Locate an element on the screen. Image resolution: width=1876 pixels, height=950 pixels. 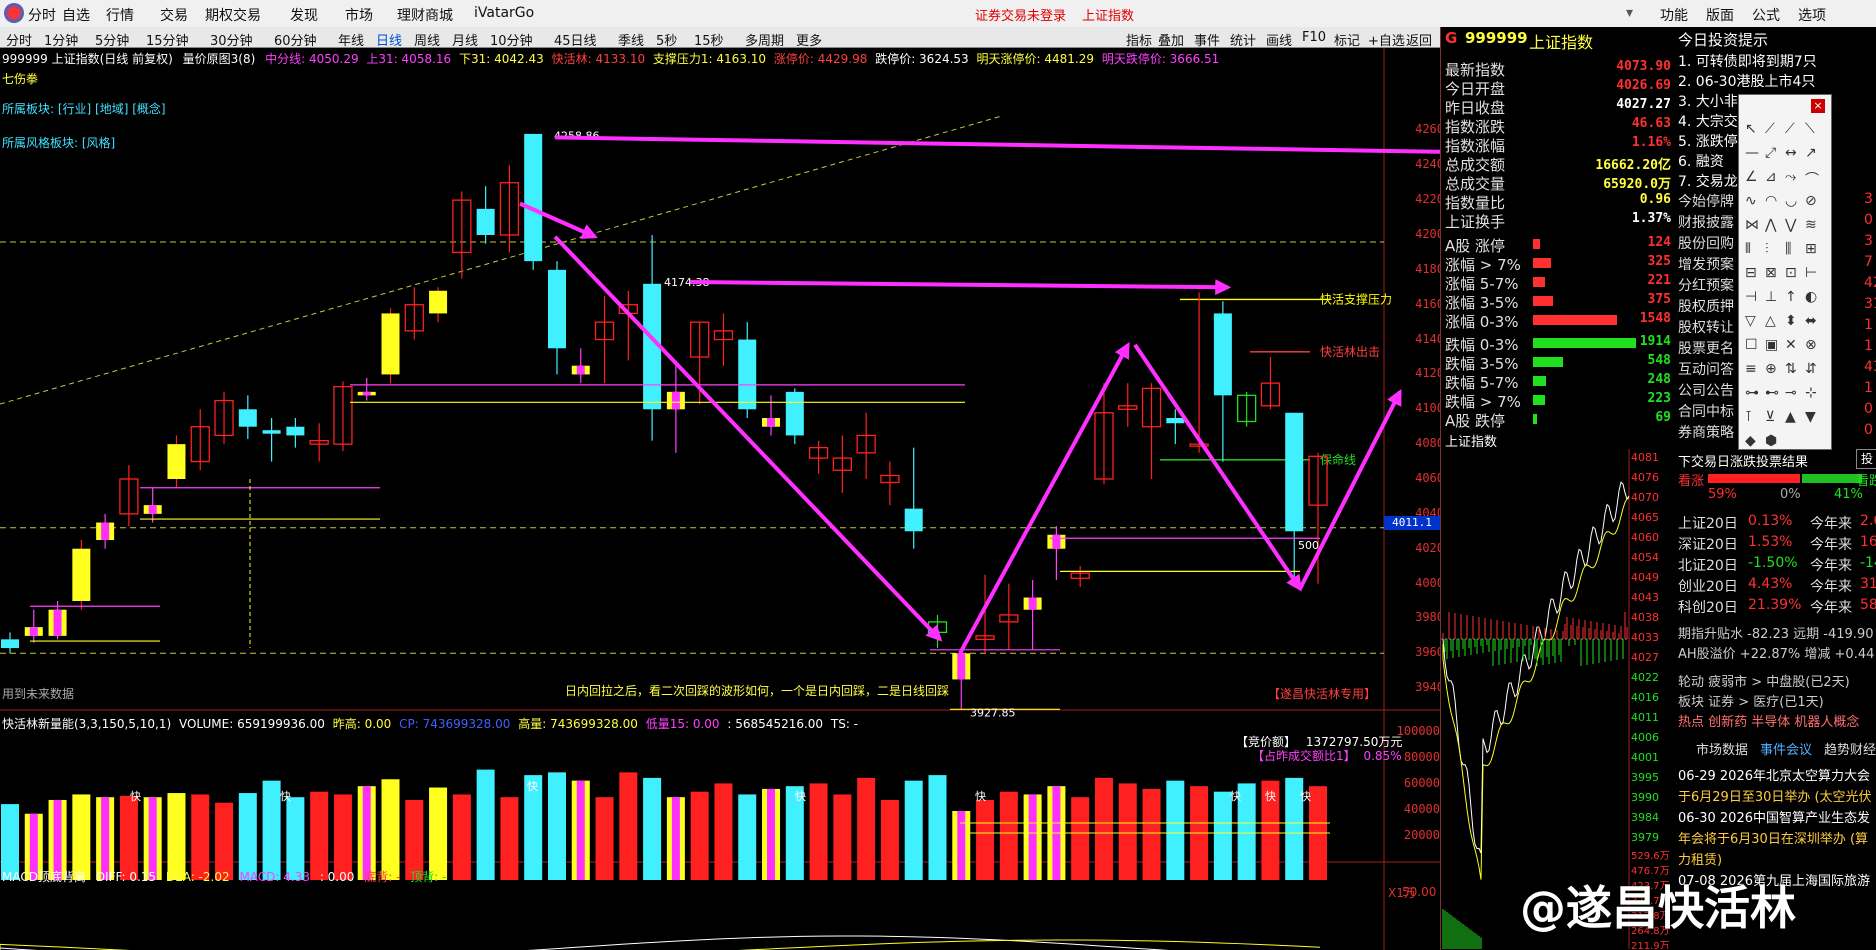
sidebar-menu-item: 股权质押 is located at coordinates (1706, 306).